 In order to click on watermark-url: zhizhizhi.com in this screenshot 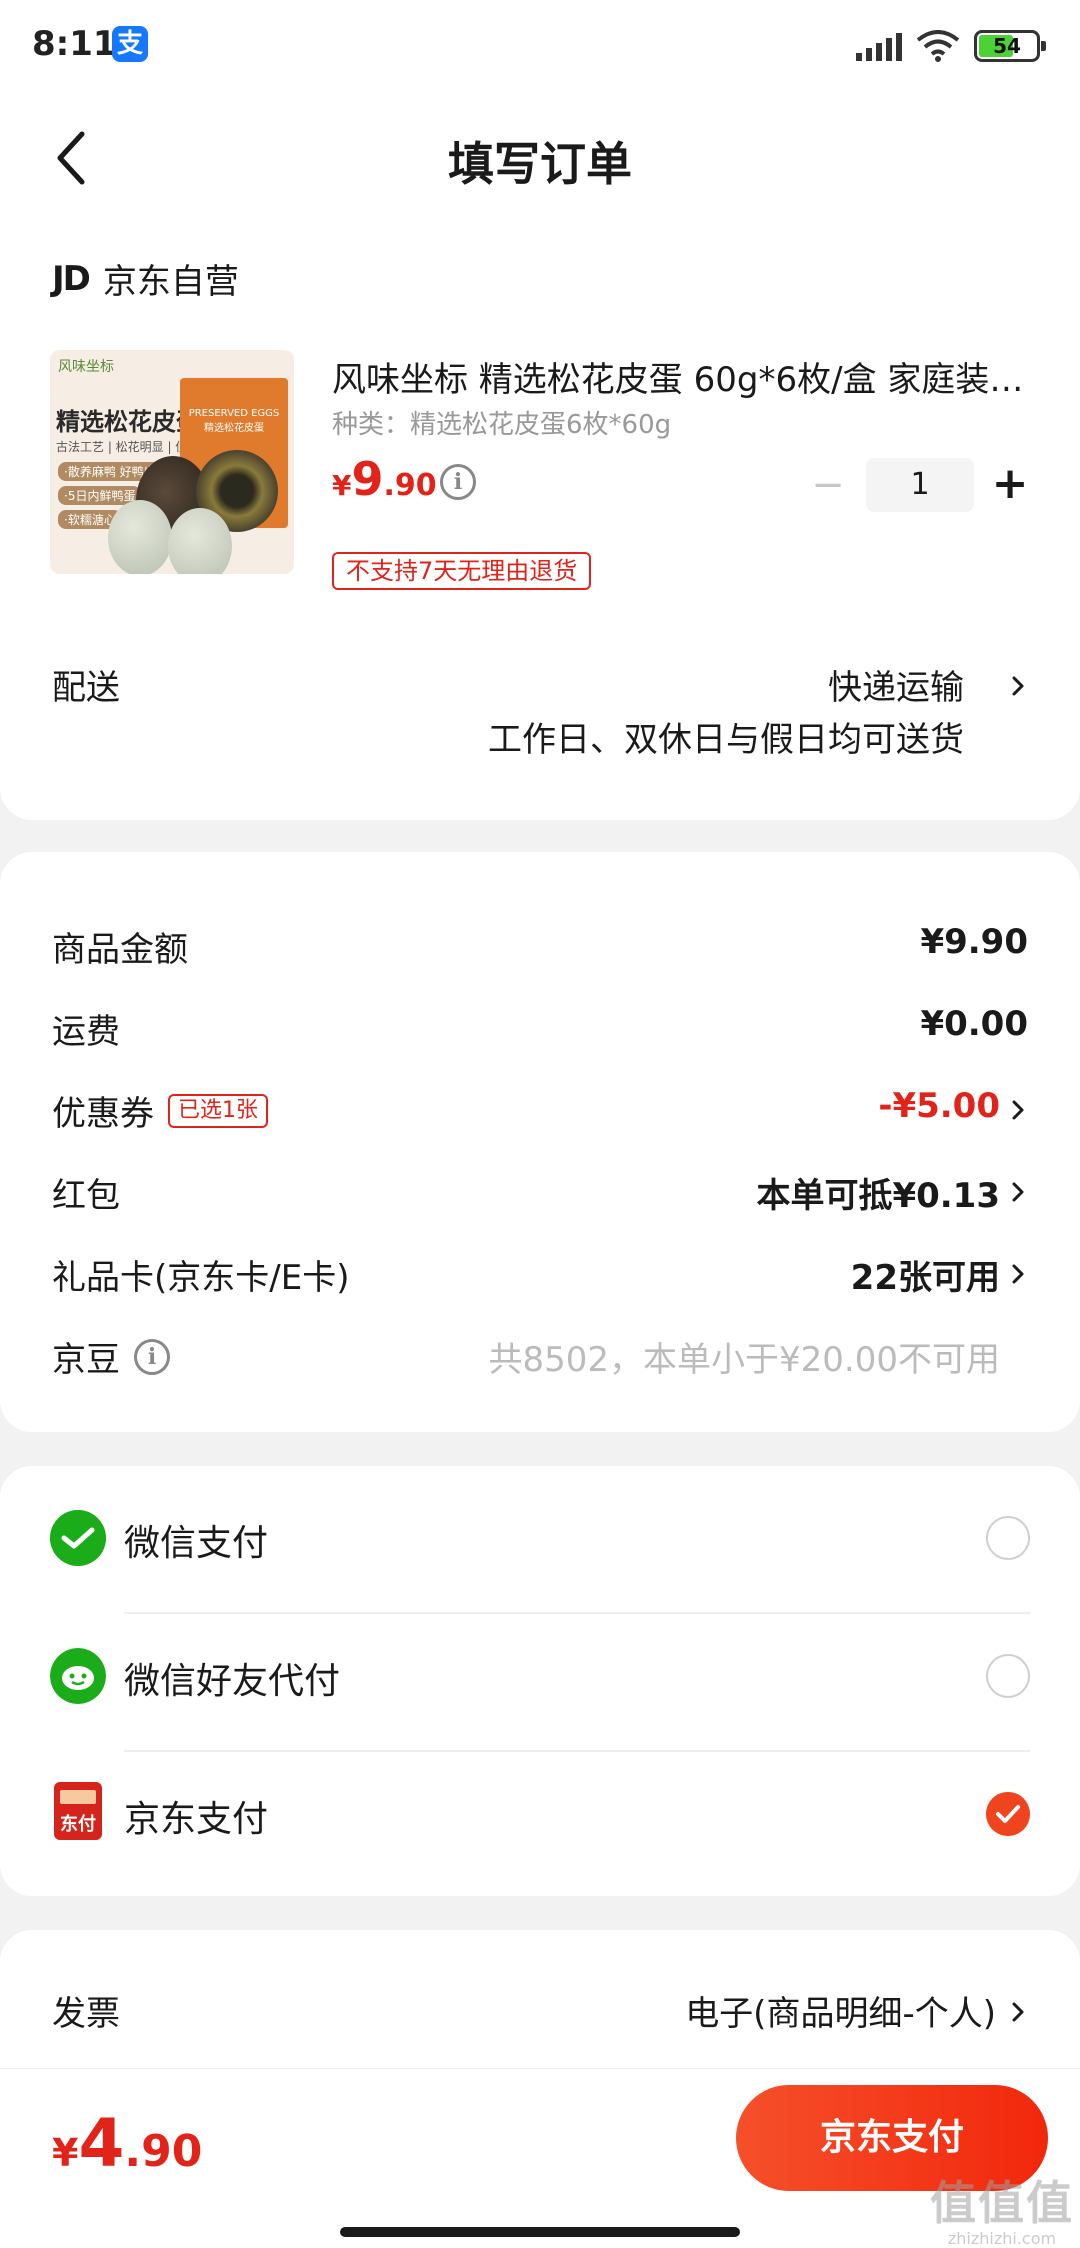, I will do `click(1002, 2238)`.